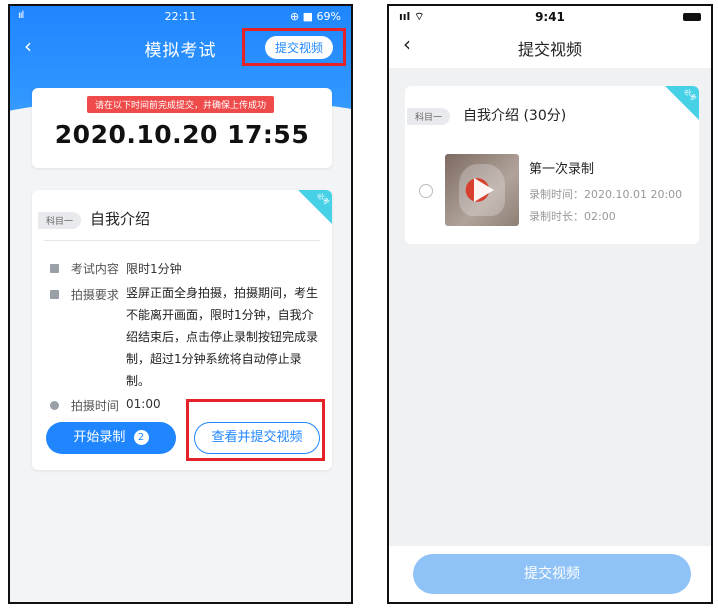  What do you see at coordinates (692, 17) in the screenshot?
I see `battery-icon` at bounding box center [692, 17].